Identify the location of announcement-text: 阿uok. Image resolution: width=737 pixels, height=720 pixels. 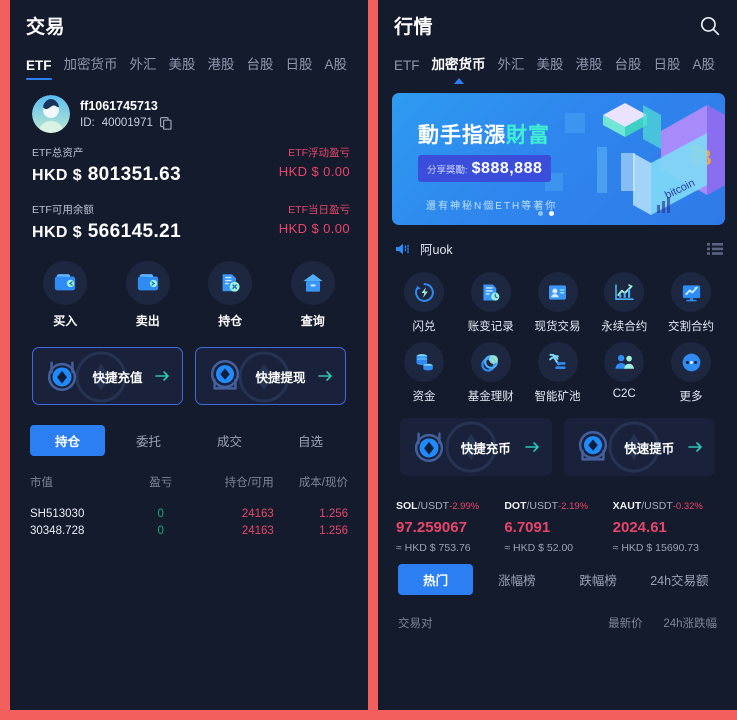
(436, 250).